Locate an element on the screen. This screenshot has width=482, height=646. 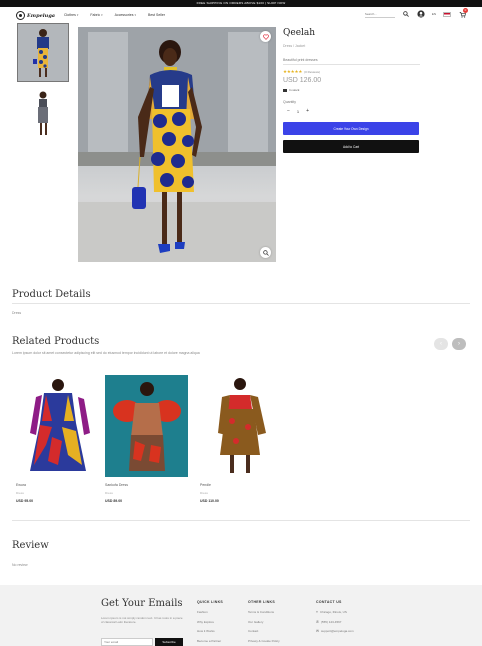
product-title: Qeelah is located at coordinates (299, 33).